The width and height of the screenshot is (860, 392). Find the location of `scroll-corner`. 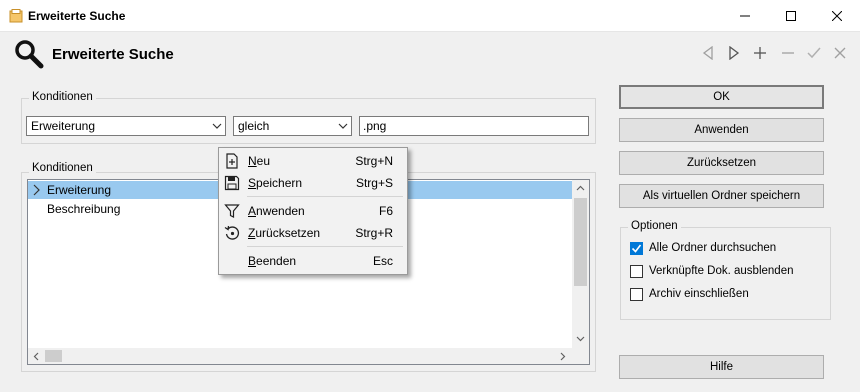

scroll-corner is located at coordinates (580, 356).